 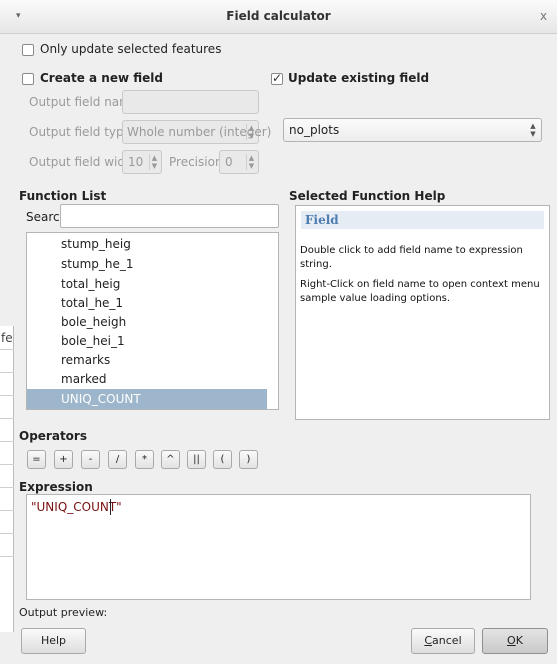 I want to click on only-selected-label: Only update selected features, so click(x=131, y=49).